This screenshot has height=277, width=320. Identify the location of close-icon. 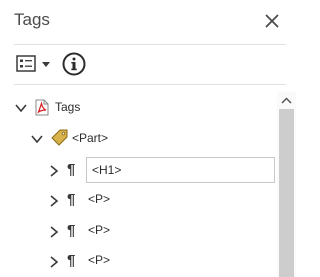
(272, 21).